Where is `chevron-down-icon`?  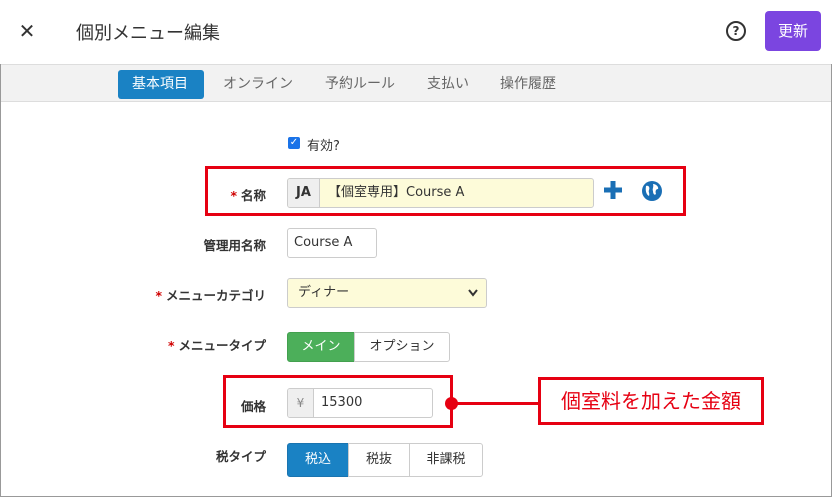 chevron-down-icon is located at coordinates (473, 293).